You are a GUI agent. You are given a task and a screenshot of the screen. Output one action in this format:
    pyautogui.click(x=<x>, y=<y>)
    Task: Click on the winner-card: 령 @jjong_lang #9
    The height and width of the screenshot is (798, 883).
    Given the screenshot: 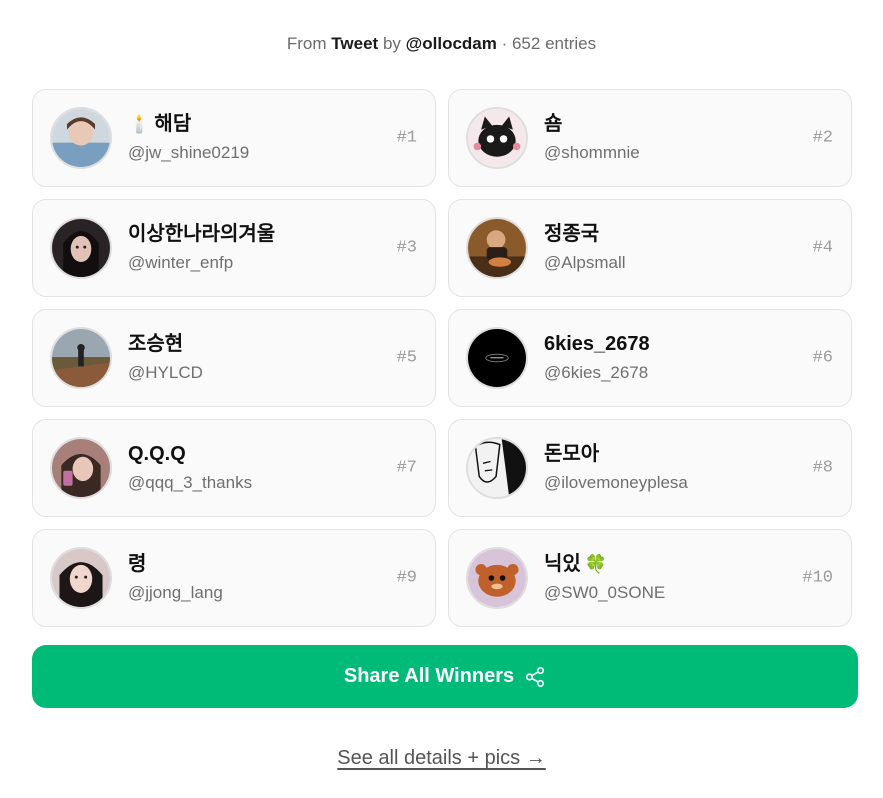 What is the action you would take?
    pyautogui.click(x=234, y=578)
    